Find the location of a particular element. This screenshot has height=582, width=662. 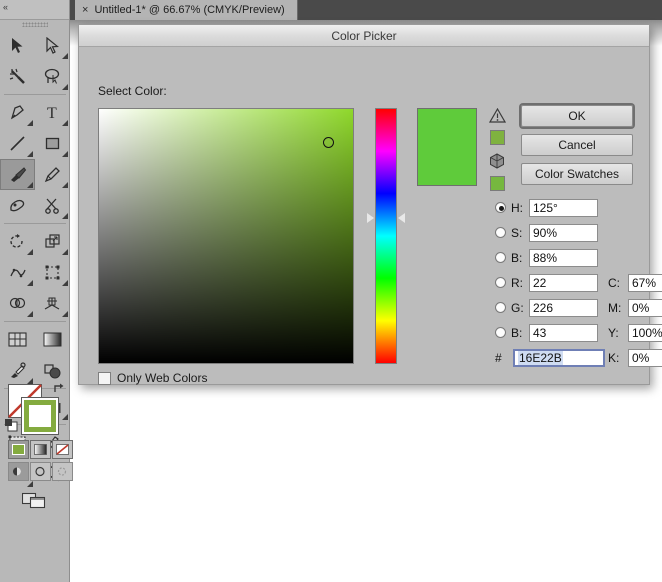

tools-panel: « T is located at coordinates (36, 291).